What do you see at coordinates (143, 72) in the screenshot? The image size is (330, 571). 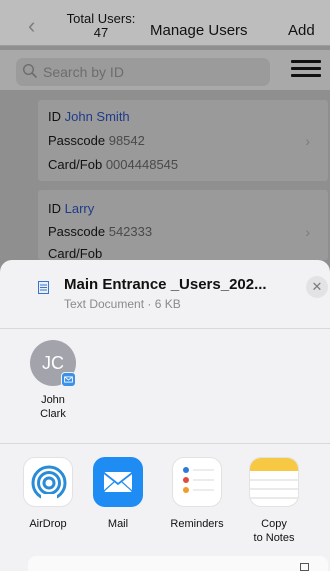 I see `search-input: Search by ID` at bounding box center [143, 72].